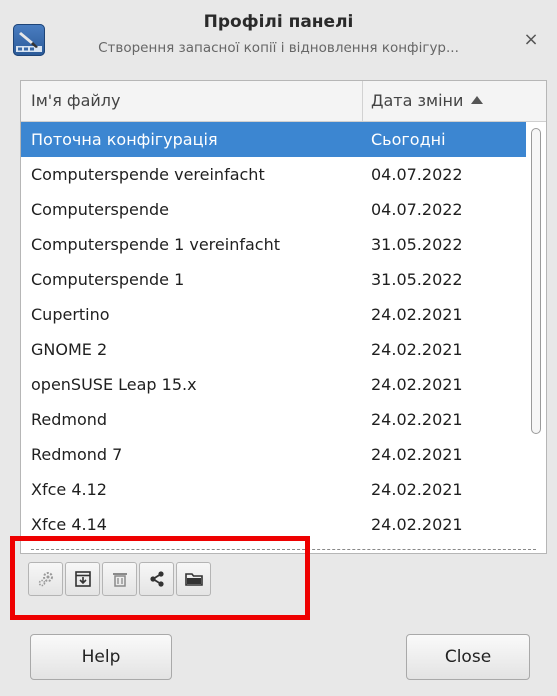 Image resolution: width=557 pixels, height=696 pixels. Describe the element at coordinates (468, 657) in the screenshot. I see `close-button: Close` at that location.